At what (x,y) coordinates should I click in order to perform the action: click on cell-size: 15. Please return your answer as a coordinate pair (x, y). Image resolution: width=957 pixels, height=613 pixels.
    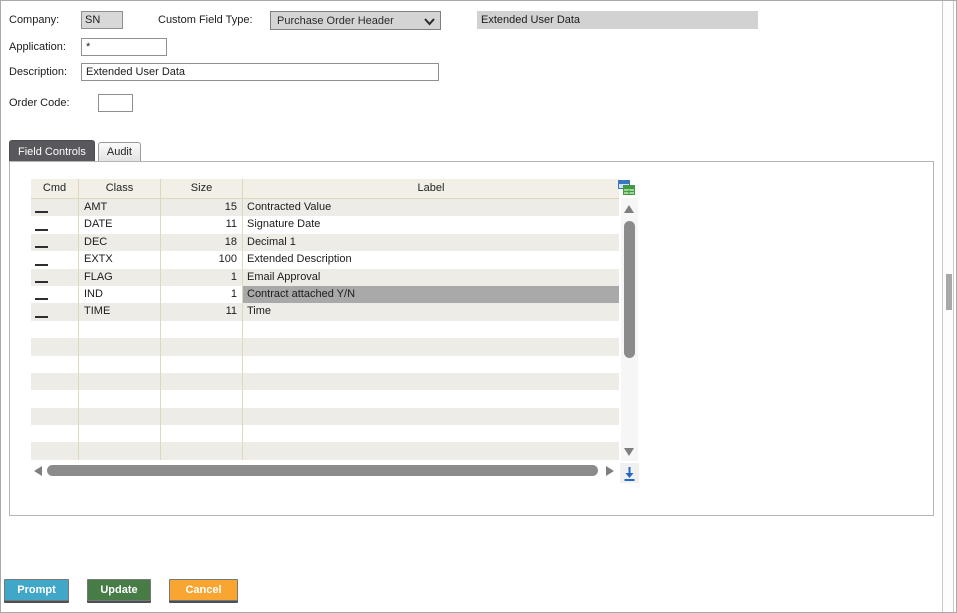
    Looking at the image, I should click on (202, 208).